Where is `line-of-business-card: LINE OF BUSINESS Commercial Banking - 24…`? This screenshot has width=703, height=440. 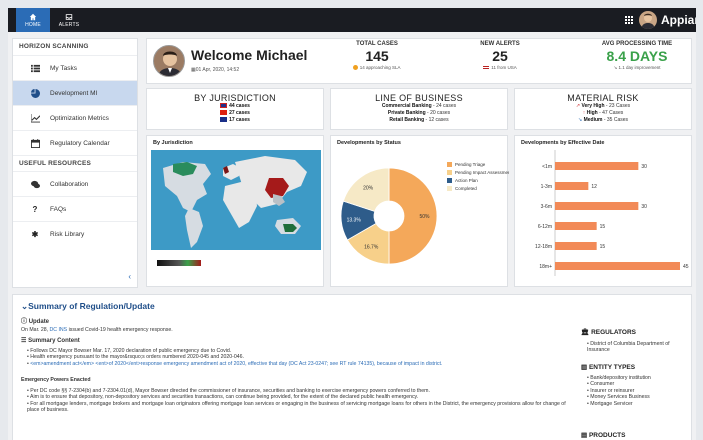
line-of-business-card: LINE OF BUSINESS Commercial Banking - 24… is located at coordinates (419, 109).